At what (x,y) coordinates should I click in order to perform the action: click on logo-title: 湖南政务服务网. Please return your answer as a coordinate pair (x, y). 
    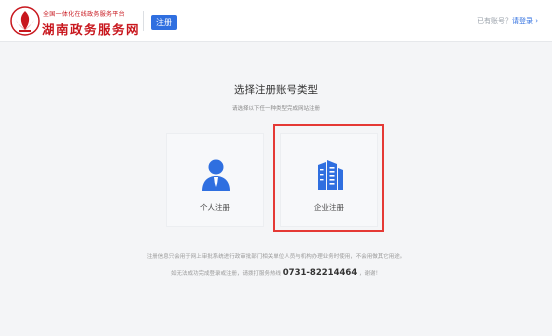
    Looking at the image, I should click on (91, 29).